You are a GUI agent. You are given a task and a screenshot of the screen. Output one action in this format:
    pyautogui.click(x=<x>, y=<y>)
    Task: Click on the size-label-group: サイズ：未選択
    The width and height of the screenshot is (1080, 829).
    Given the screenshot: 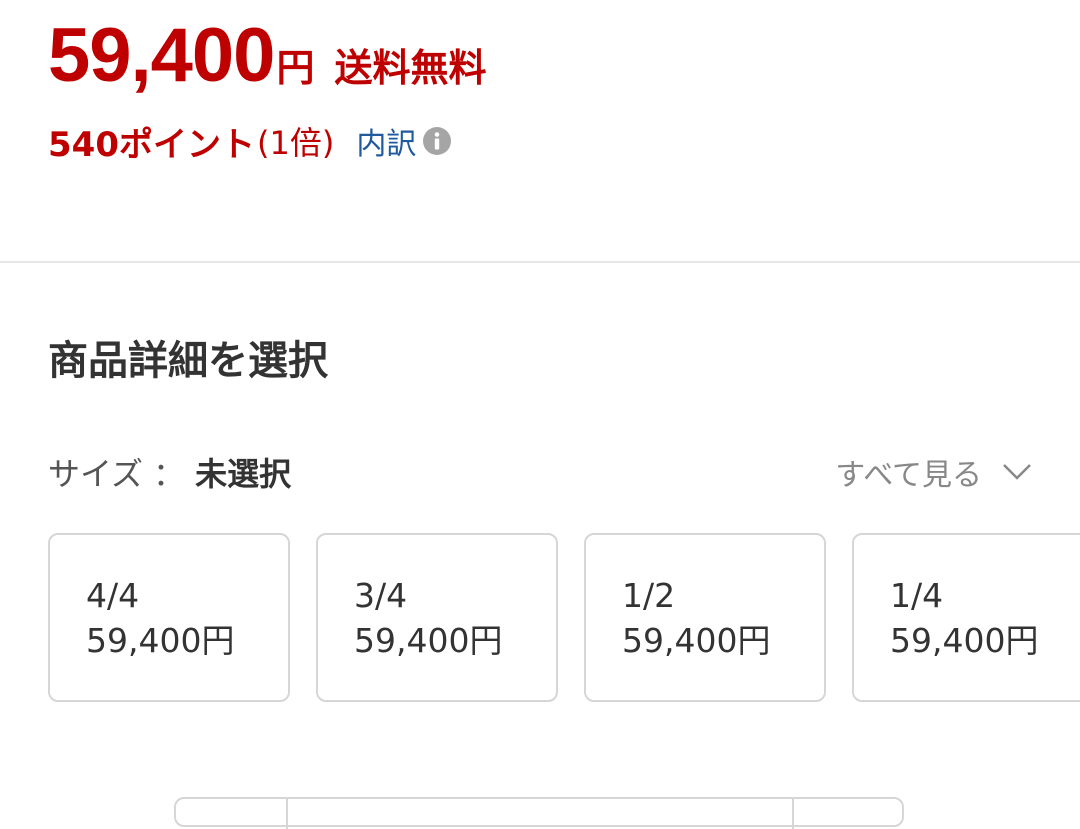 What is the action you would take?
    pyautogui.click(x=169, y=472)
    